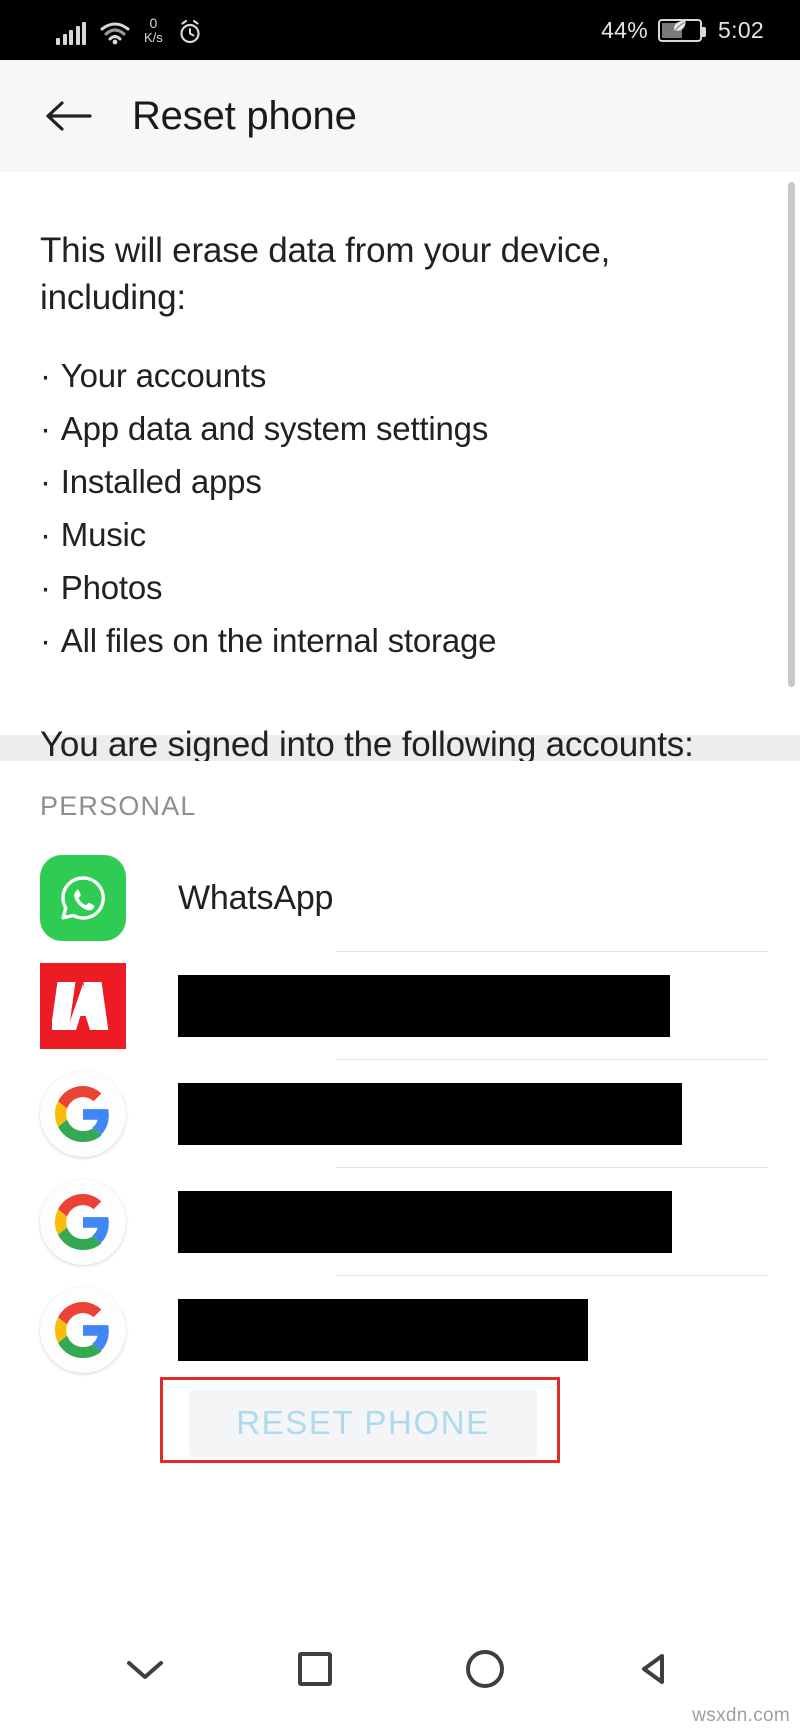 Image resolution: width=800 pixels, height=1733 pixels. What do you see at coordinates (655, 1669) in the screenshot?
I see `back-triangle-icon` at bounding box center [655, 1669].